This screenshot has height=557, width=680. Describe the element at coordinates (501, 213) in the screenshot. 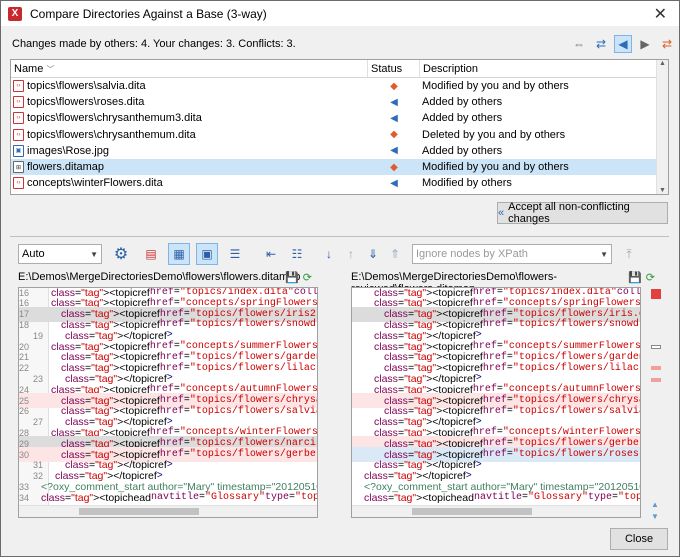

I see `accept-all-icon: «` at that location.